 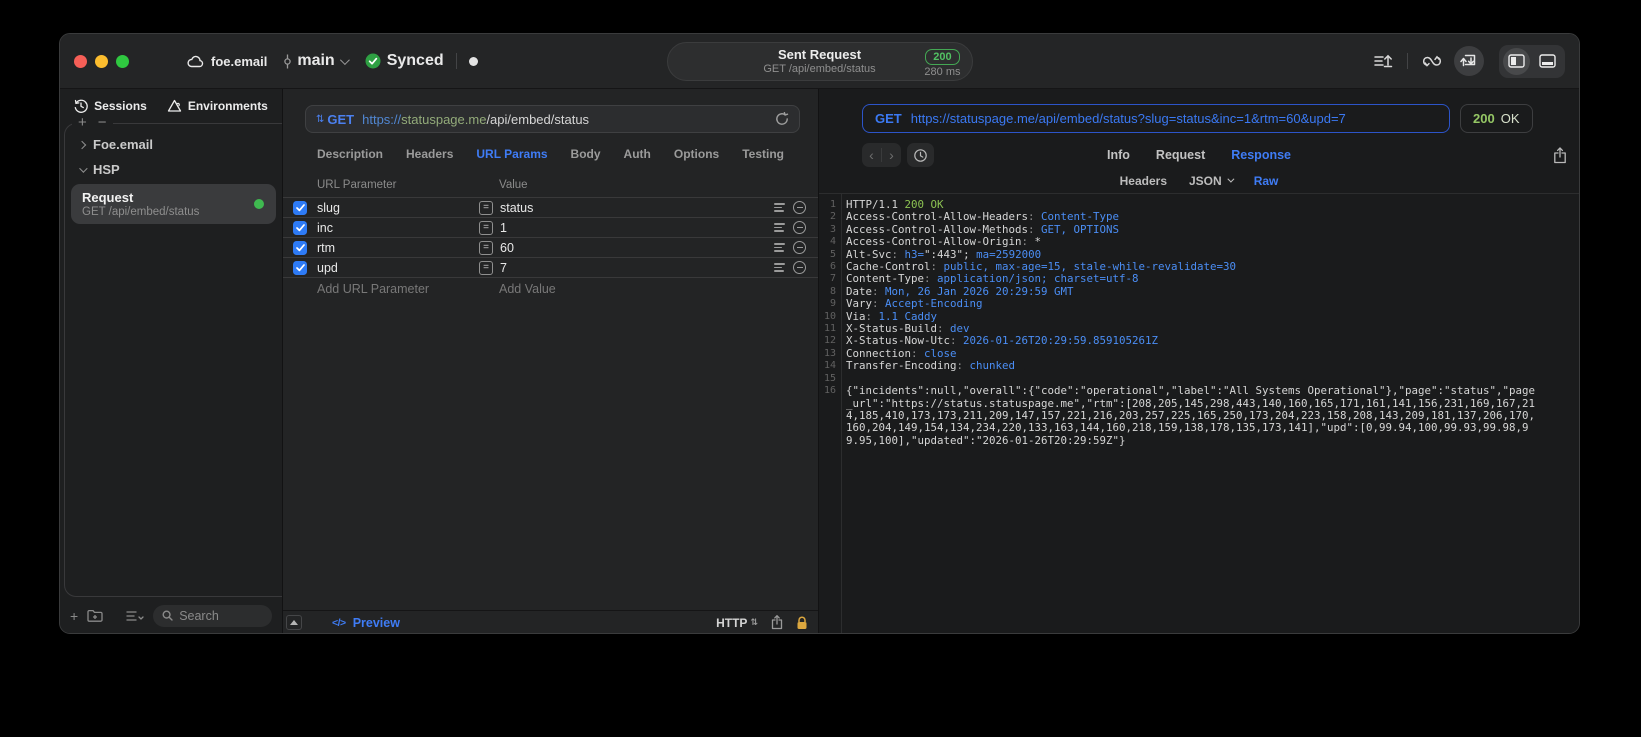 I want to click on export-response-icon, so click(x=1560, y=155).